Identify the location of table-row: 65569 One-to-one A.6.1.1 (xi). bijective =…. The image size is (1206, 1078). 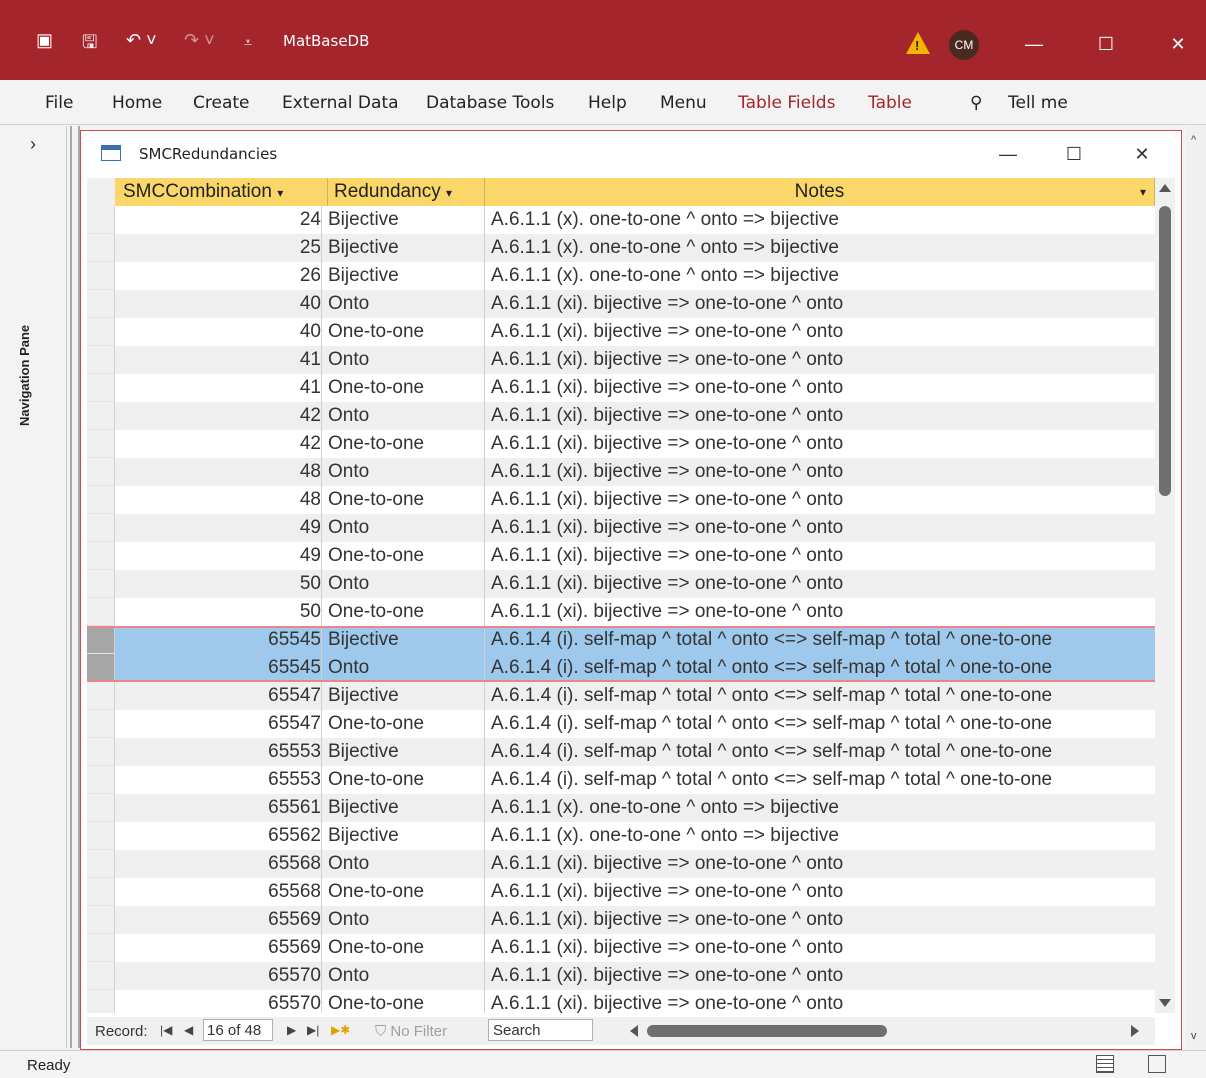
(621, 948).